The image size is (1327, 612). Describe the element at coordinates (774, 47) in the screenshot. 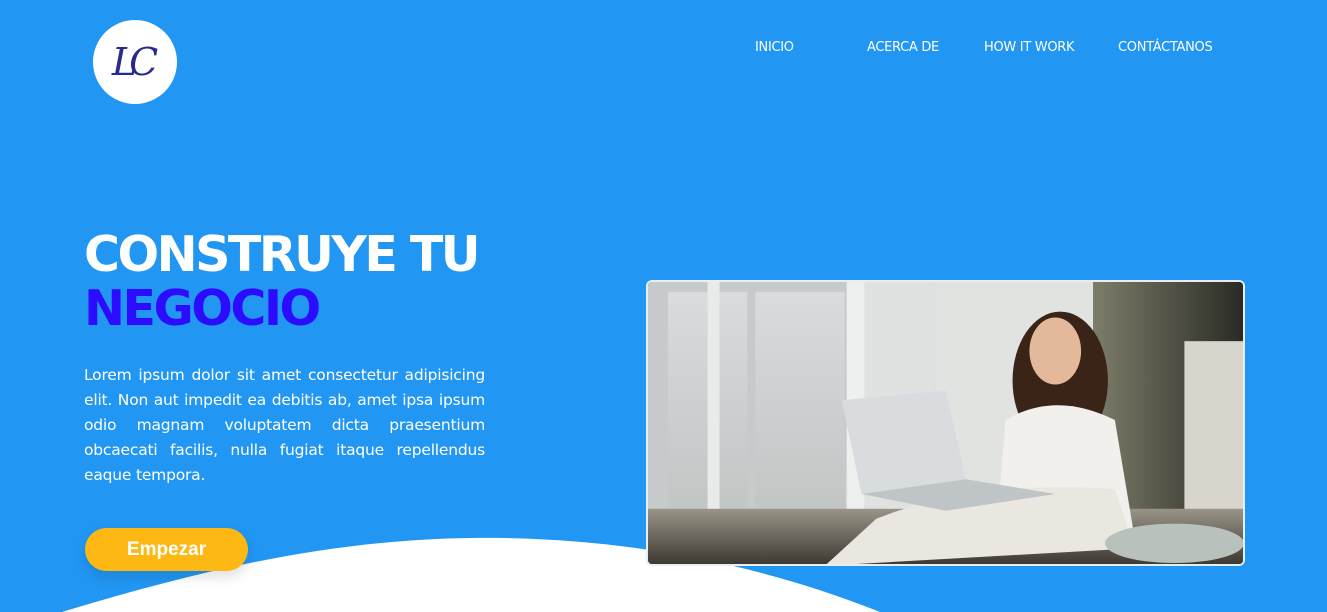

I see `nav-item-inicio: INICIO` at that location.